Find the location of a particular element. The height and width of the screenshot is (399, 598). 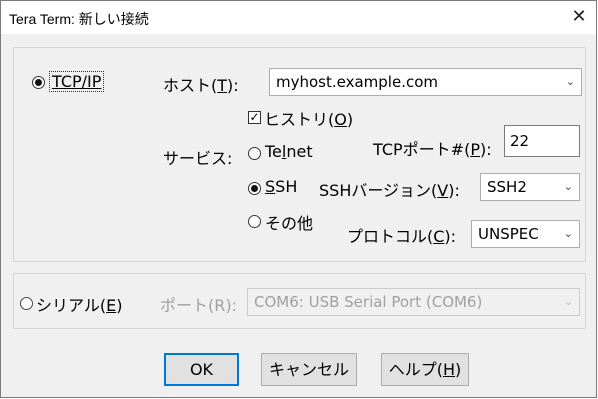

host-value: myhost.example.com is located at coordinates (357, 82).